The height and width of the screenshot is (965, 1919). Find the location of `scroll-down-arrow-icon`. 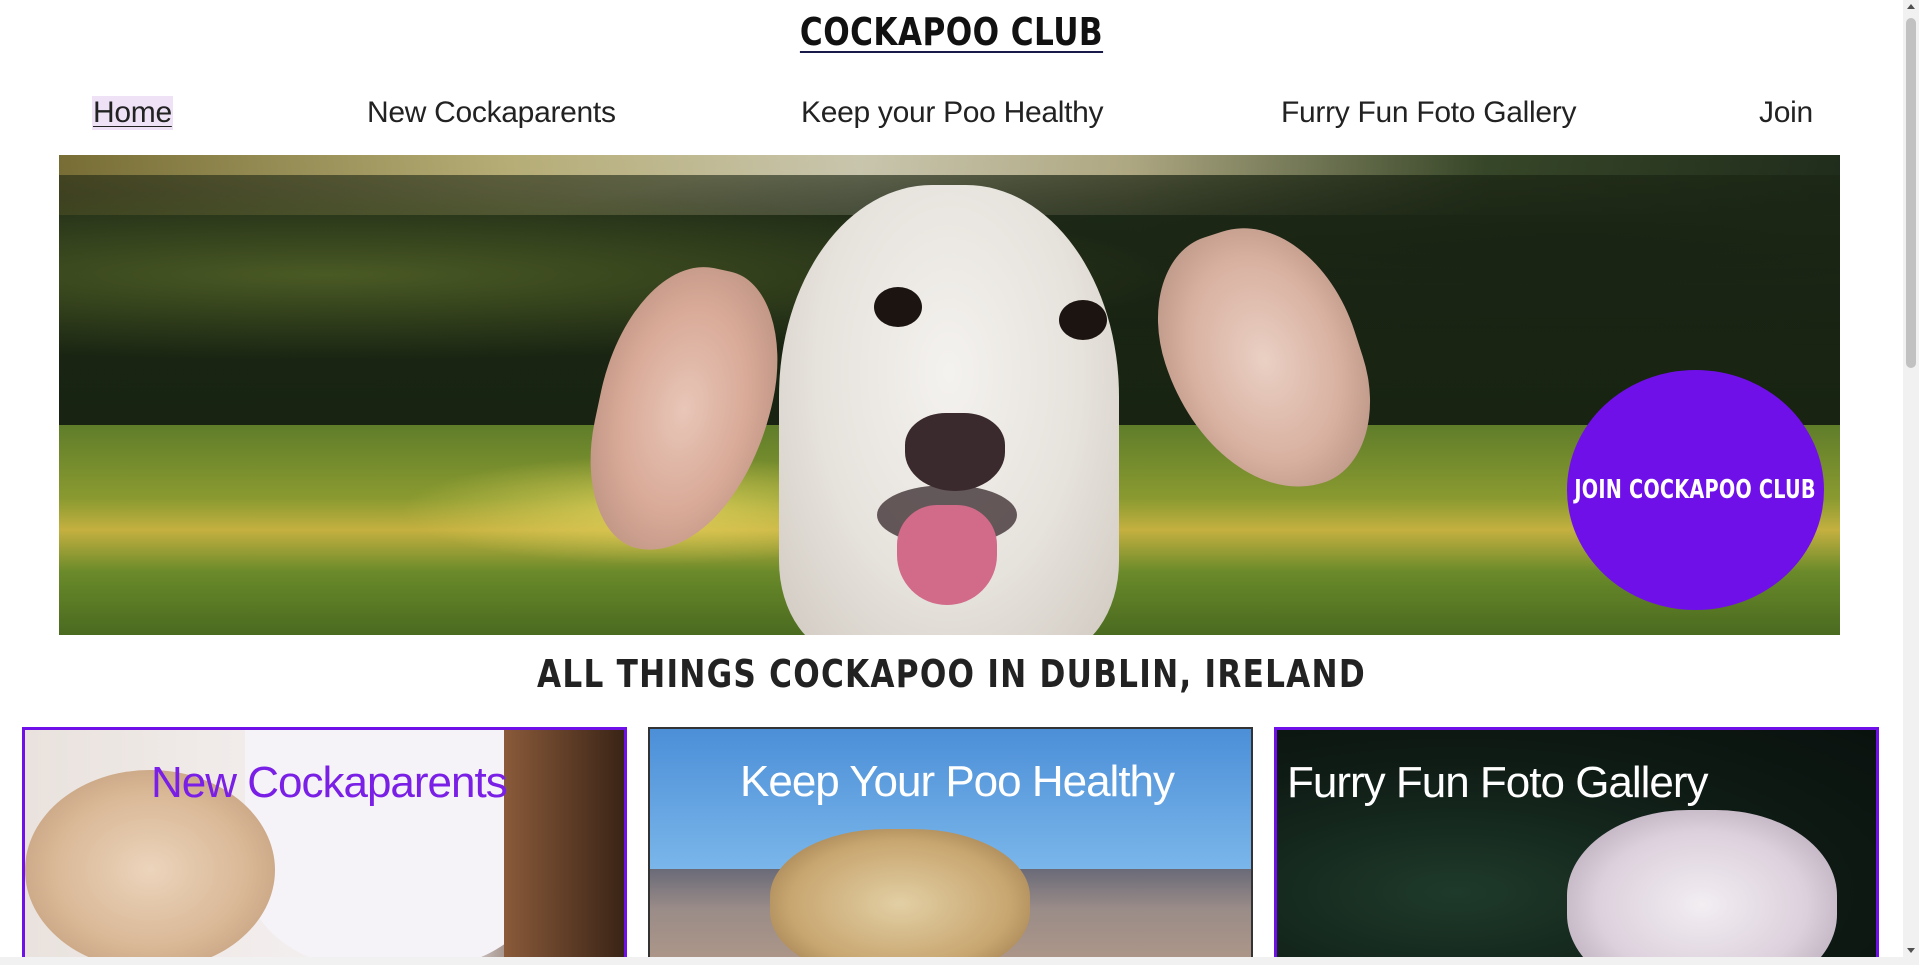

scroll-down-arrow-icon is located at coordinates (1911, 950).